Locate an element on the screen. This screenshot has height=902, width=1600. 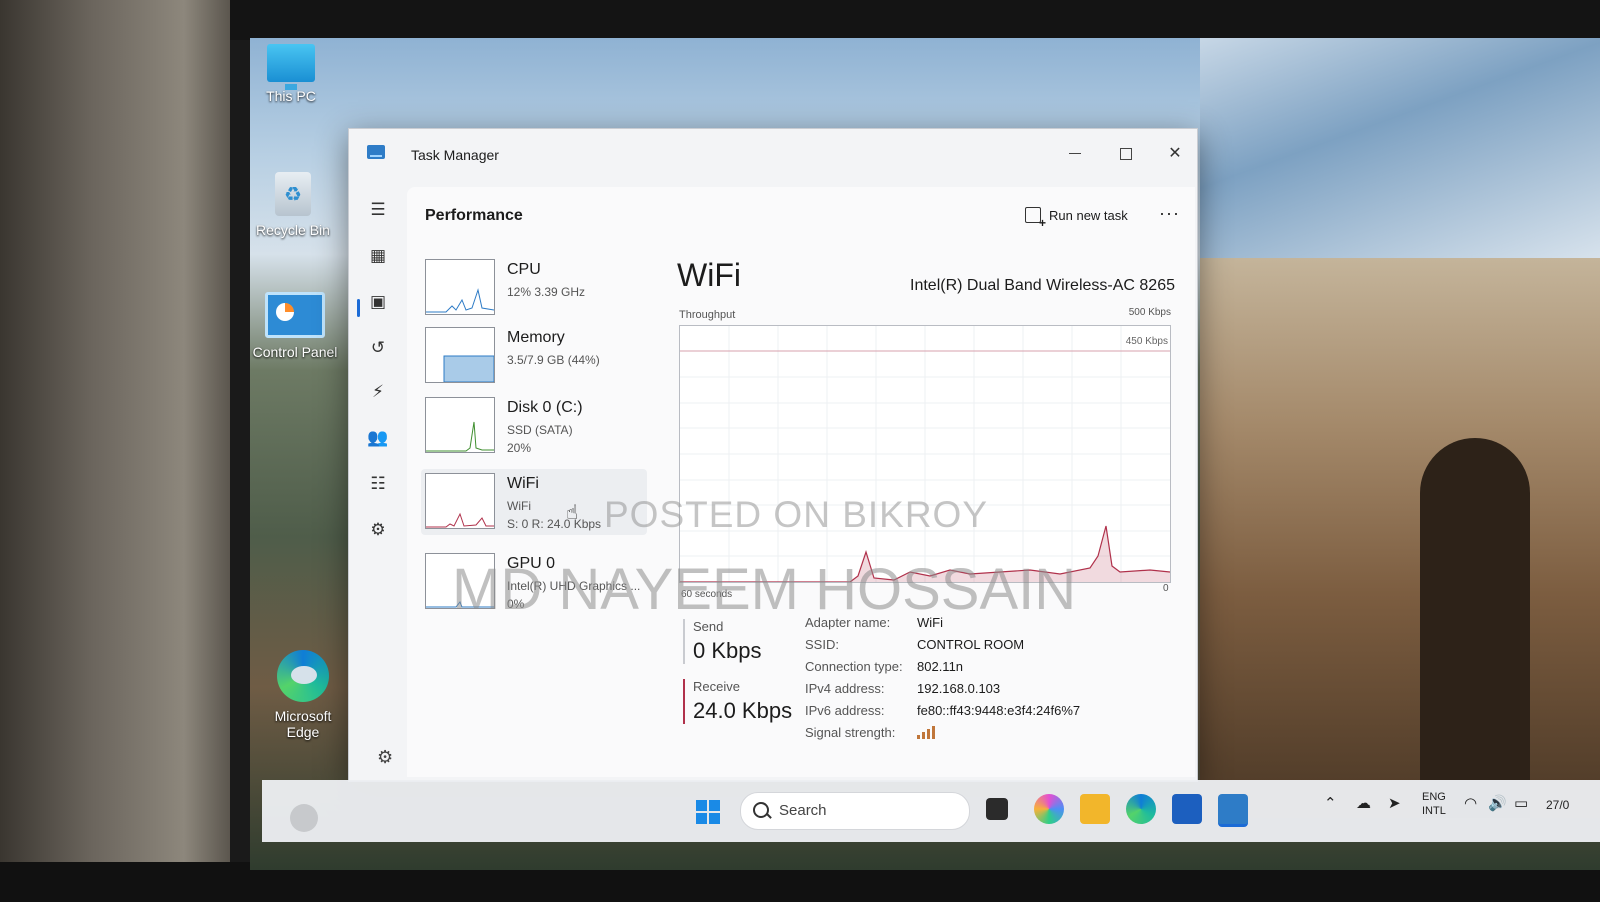
device-sub: 3.5/7.9 GB (44%) is located at coordinates (553, 360).